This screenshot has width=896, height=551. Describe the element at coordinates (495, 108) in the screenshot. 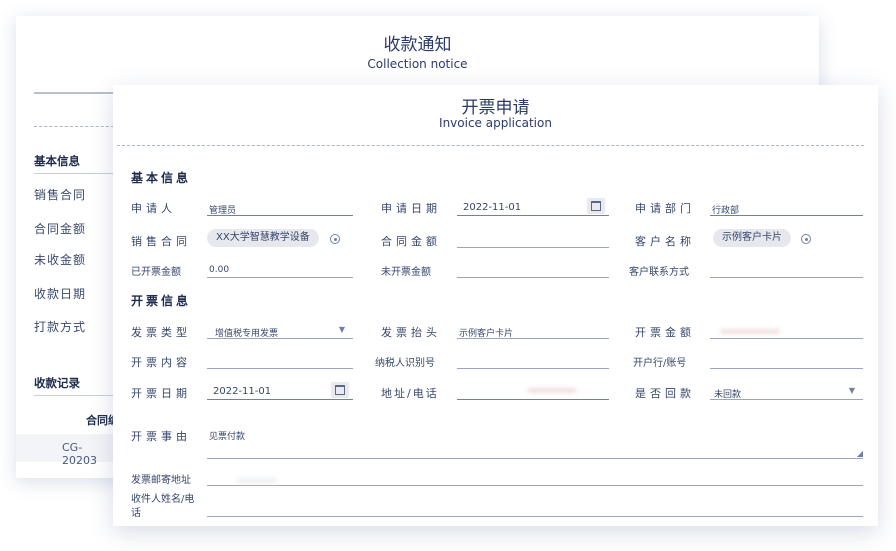

I see `invoice-application-title: 开票申请` at that location.